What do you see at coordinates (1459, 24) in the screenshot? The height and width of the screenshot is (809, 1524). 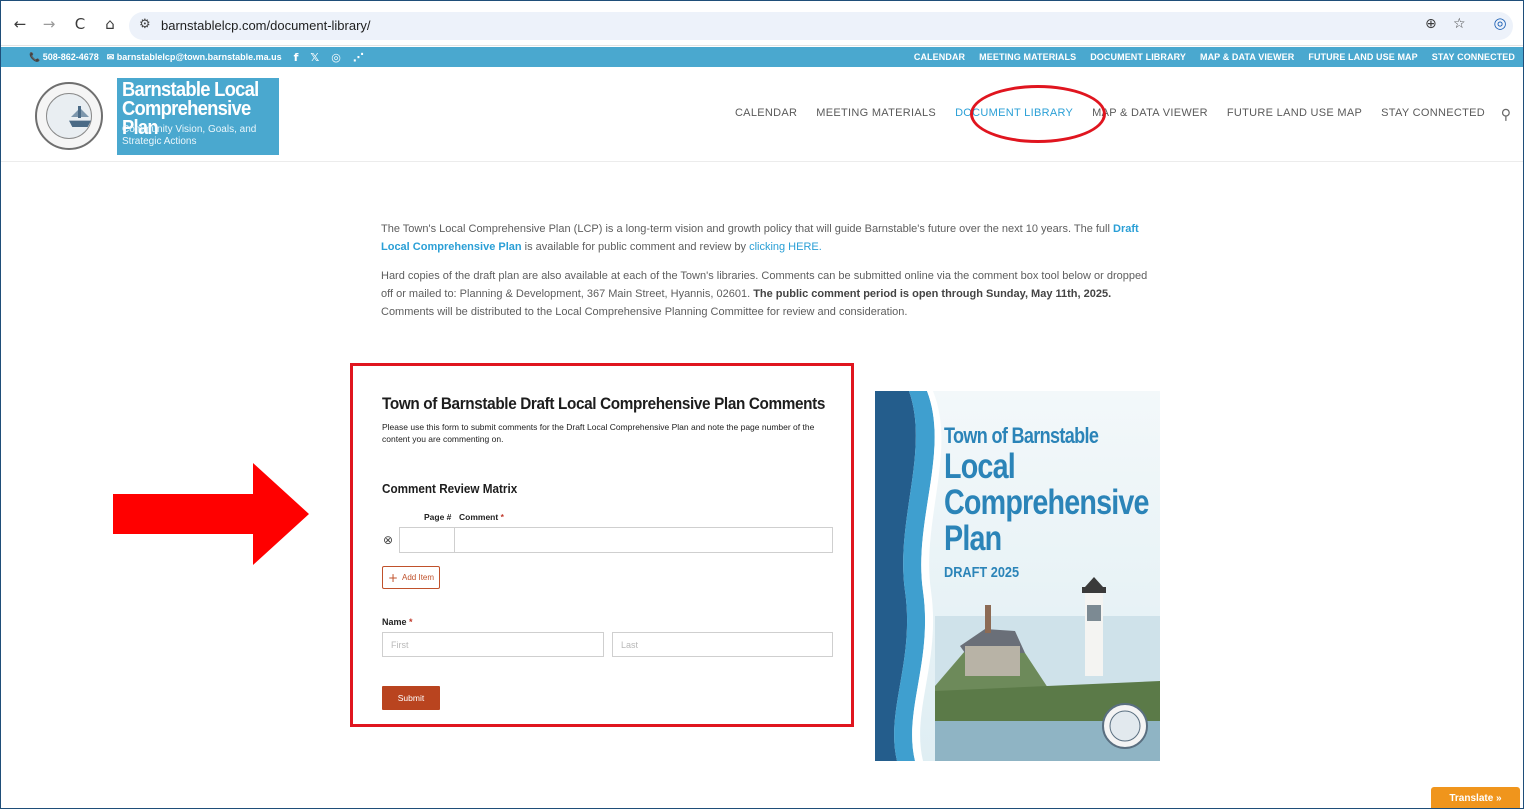 I see `bookmark-star-icon: ☆` at bounding box center [1459, 24].